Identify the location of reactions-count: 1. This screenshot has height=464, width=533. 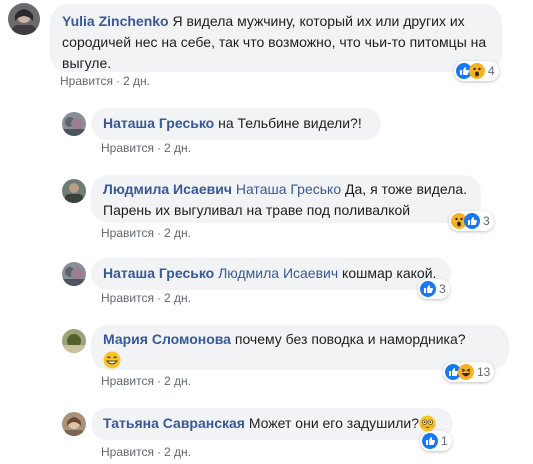
(444, 441).